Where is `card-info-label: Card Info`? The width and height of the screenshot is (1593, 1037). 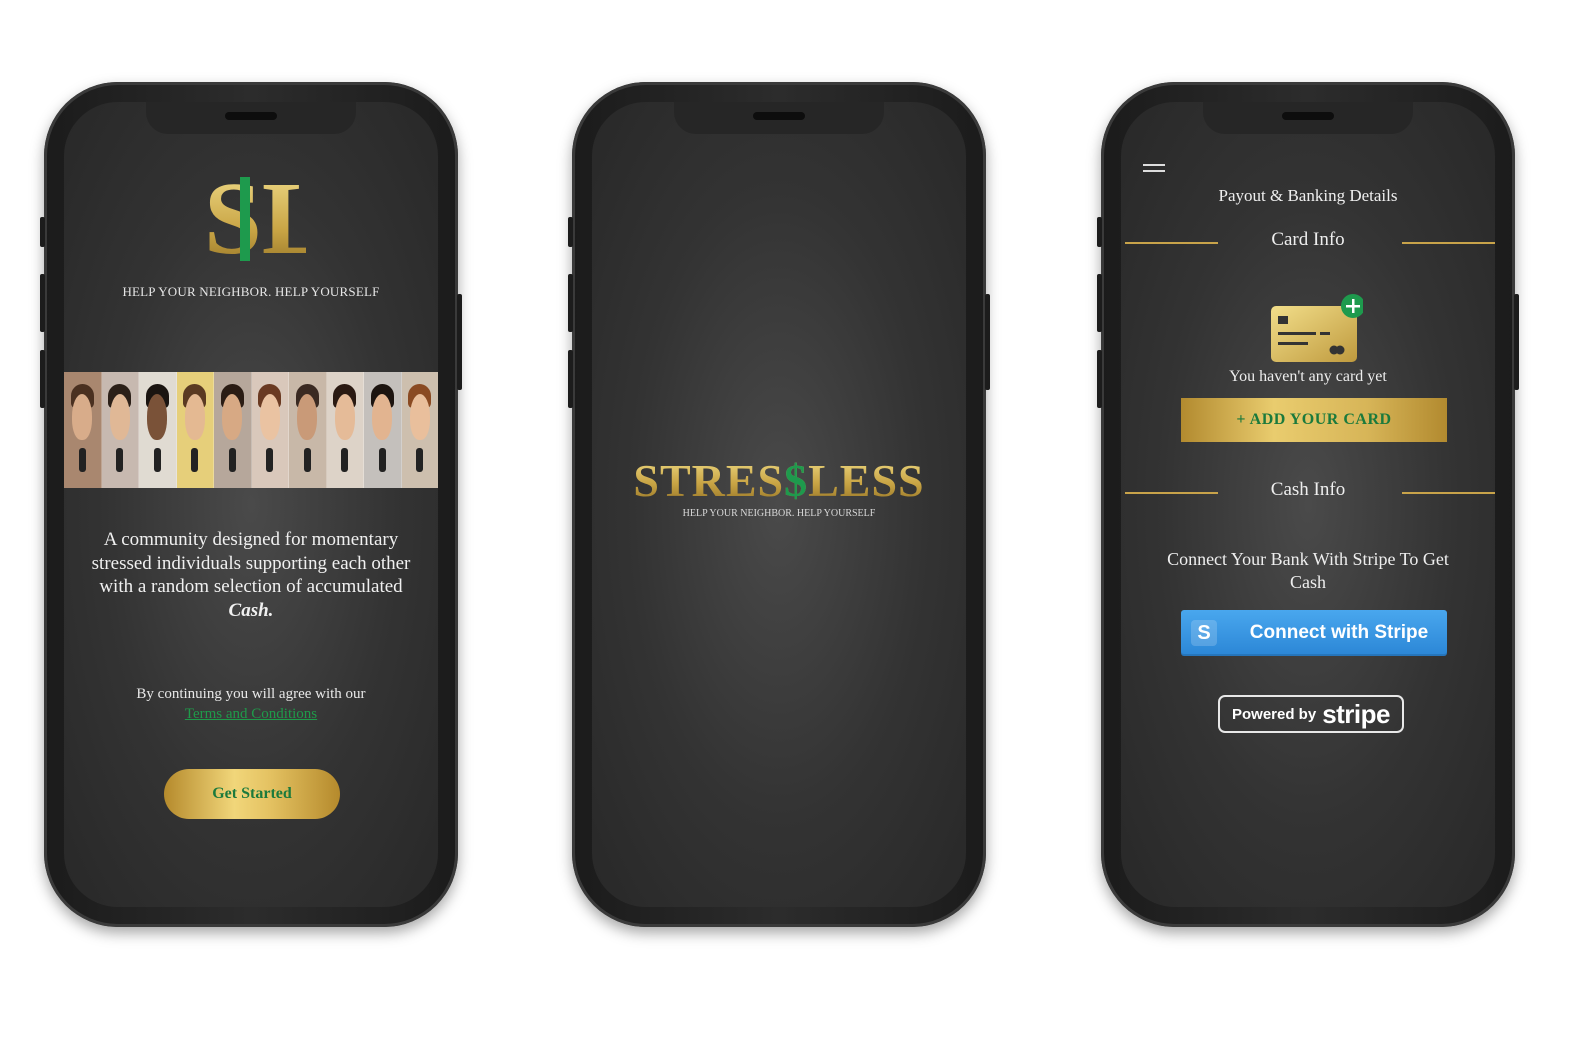 card-info-label: Card Info is located at coordinates (1308, 239).